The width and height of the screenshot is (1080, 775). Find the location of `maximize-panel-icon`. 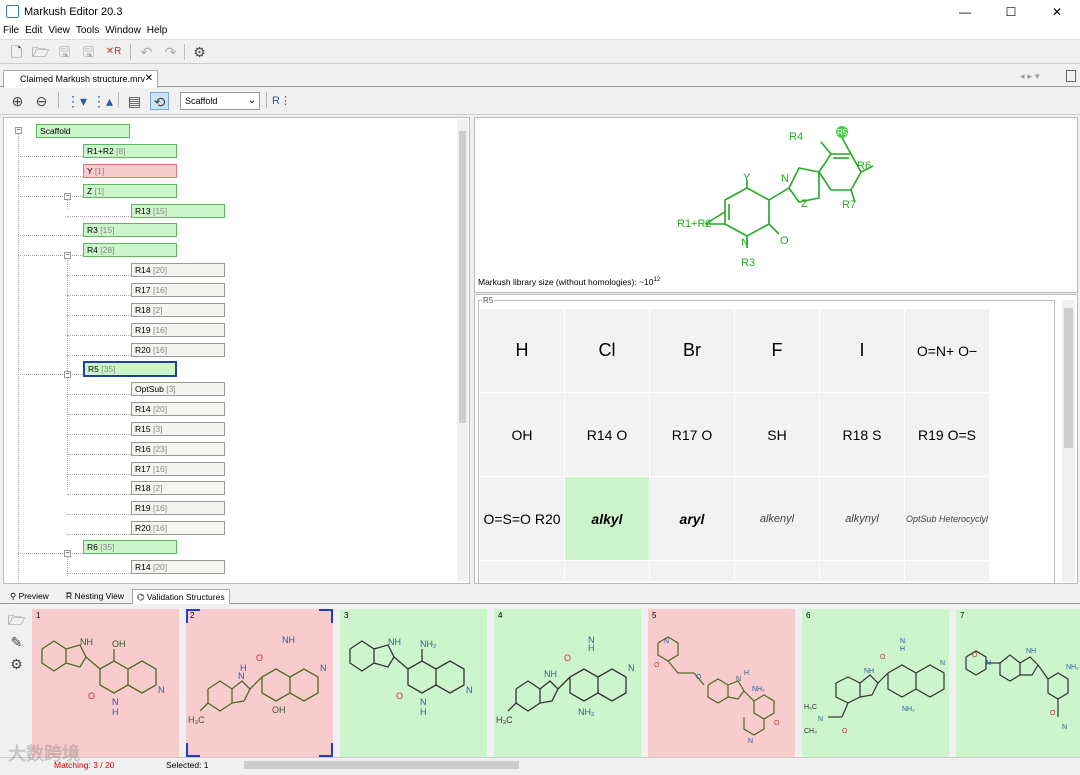

maximize-panel-icon is located at coordinates (1071, 76).